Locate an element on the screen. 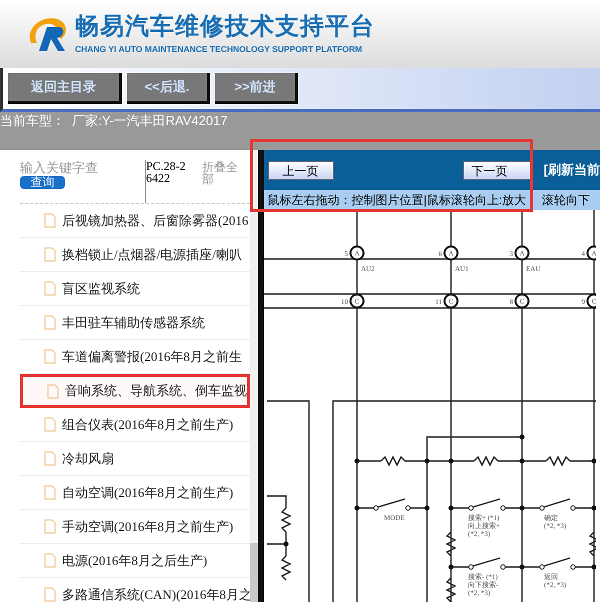  scroll-thumb is located at coordinates (254, 572).